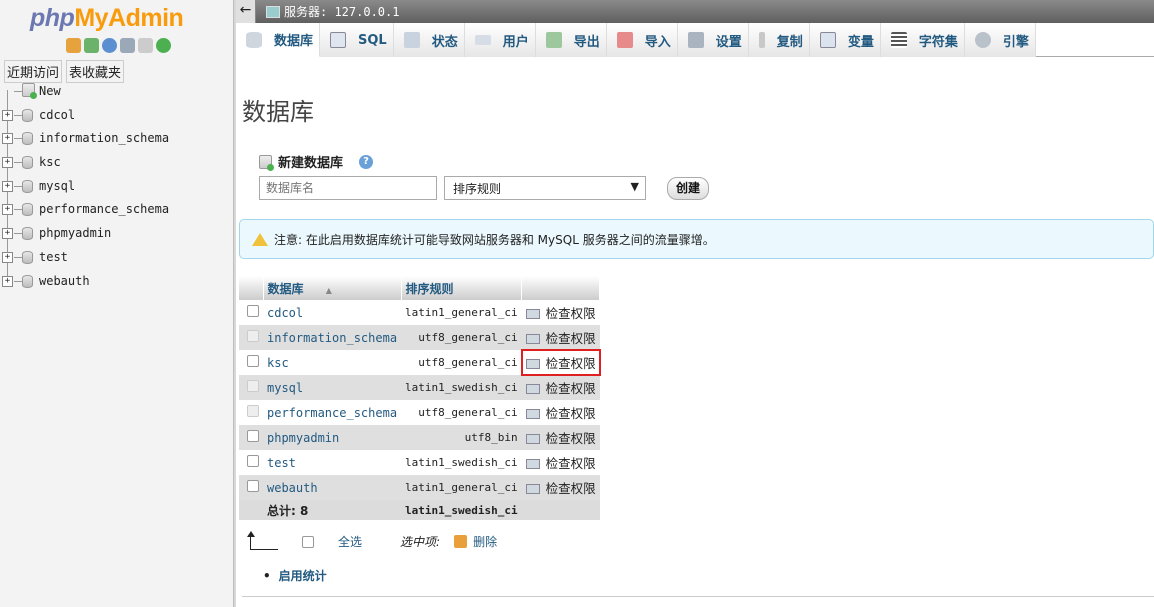  What do you see at coordinates (163, 45) in the screenshot?
I see `reload-icon` at bounding box center [163, 45].